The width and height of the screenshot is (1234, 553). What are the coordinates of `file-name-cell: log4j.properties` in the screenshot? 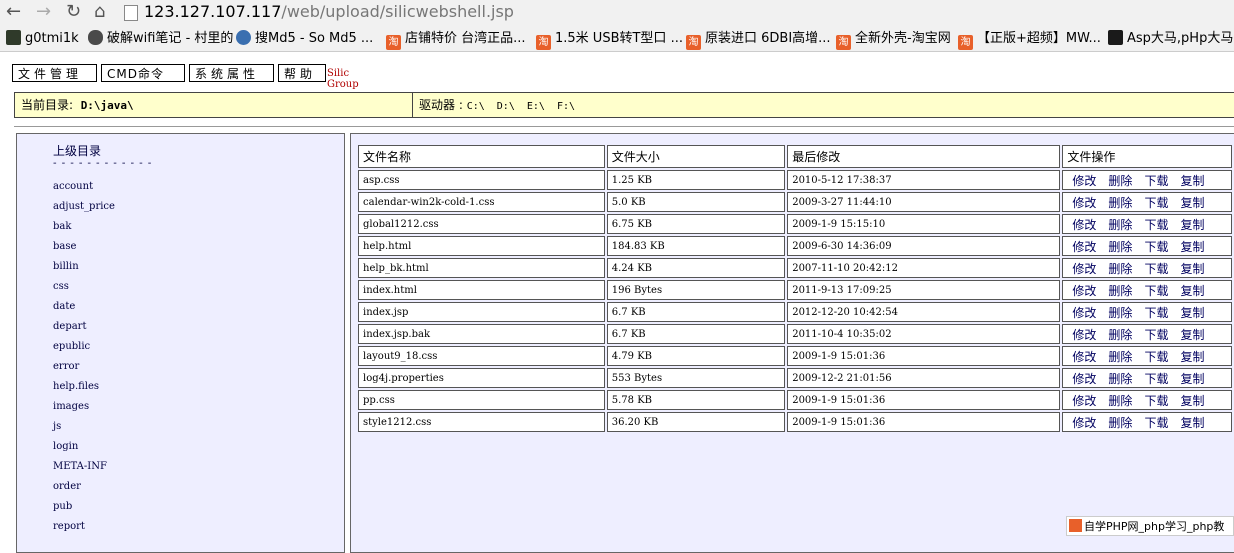 It's located at (481, 378).